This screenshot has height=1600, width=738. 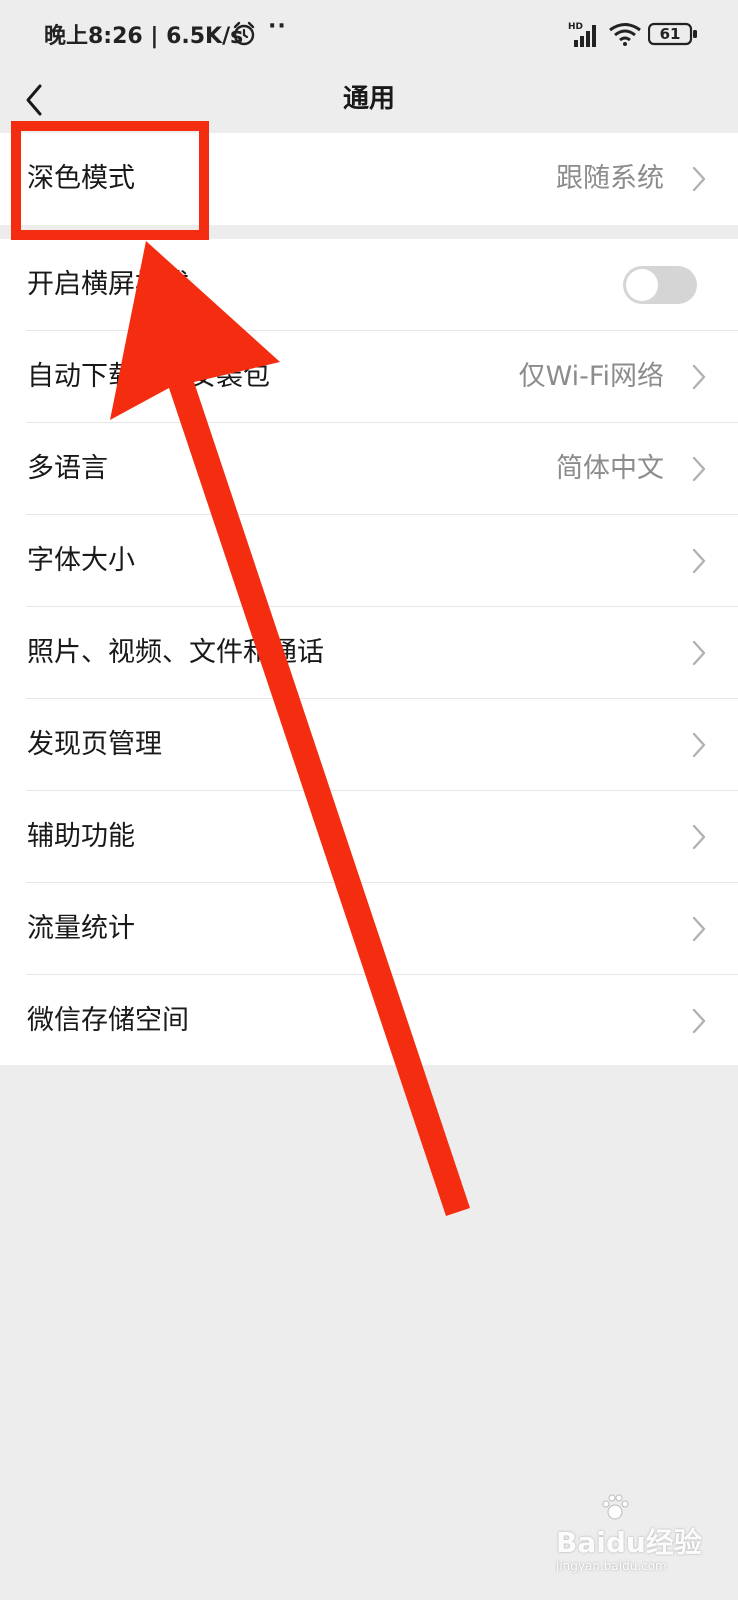 What do you see at coordinates (610, 468) in the screenshot?
I see `setting-value: 简体中文` at bounding box center [610, 468].